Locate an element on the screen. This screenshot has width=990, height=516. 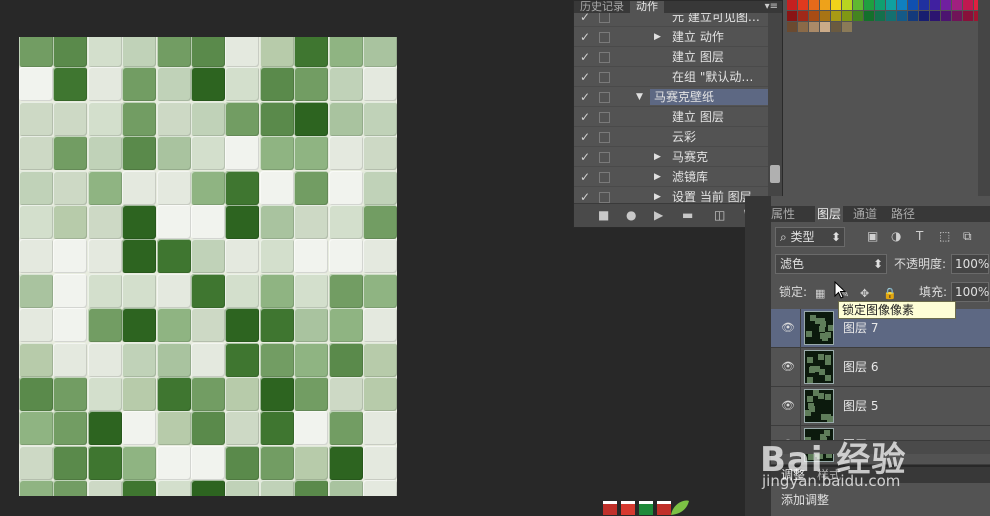
tab-history: 历史记录 is located at coordinates (602, 7).